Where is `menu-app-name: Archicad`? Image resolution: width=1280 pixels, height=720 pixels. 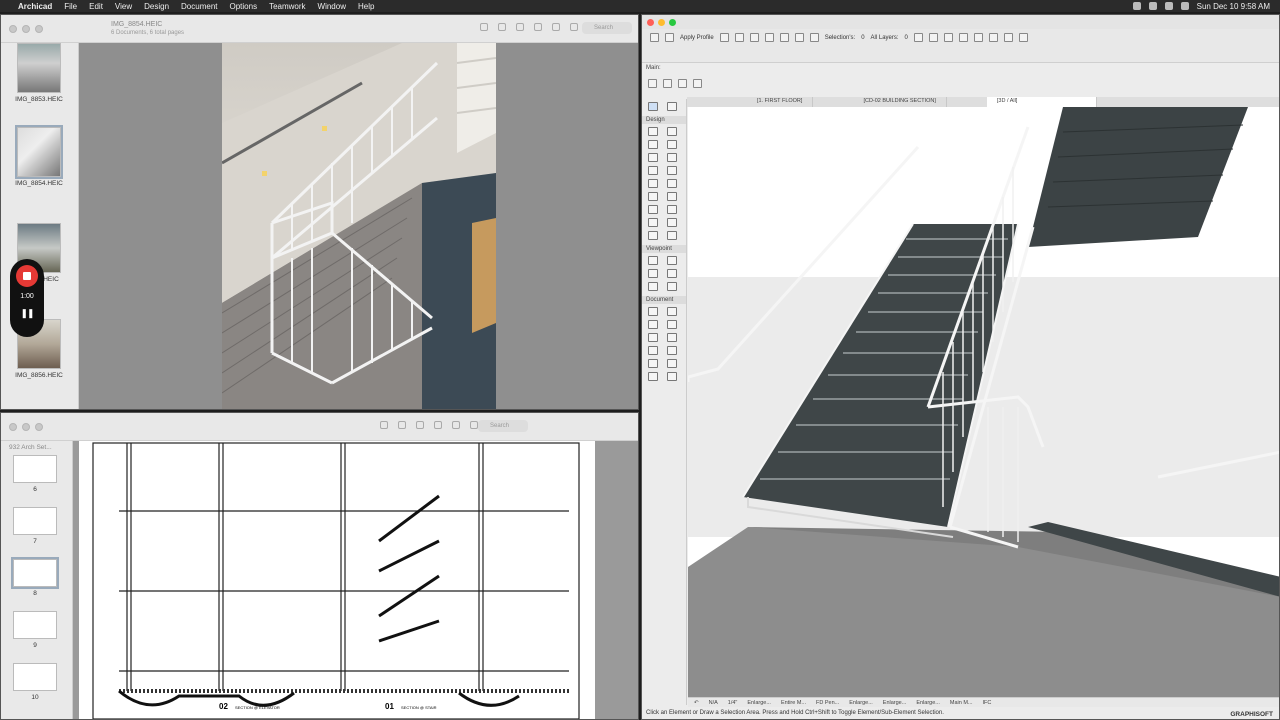
menu-app-name: Archicad is located at coordinates (35, 6).